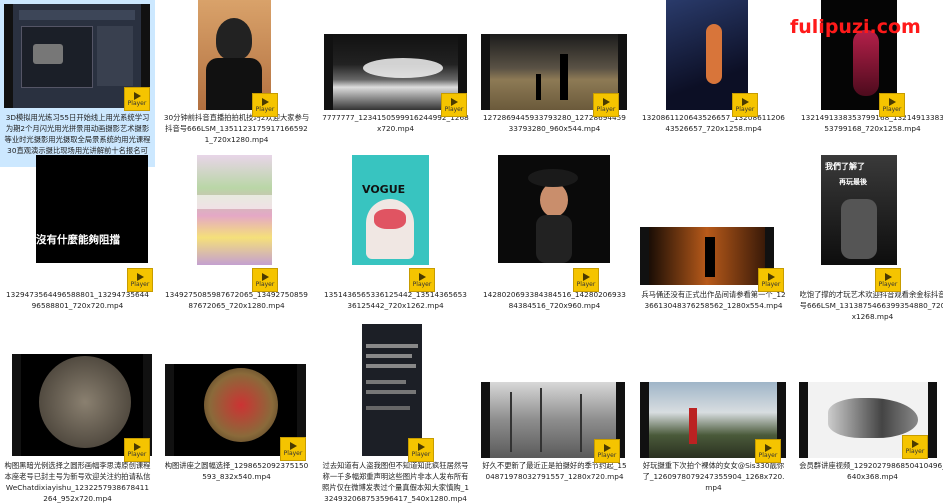  Describe the element at coordinates (869, 223) in the screenshot. I see `thumbnail: 我們了解了 再玩最後 Player` at that location.